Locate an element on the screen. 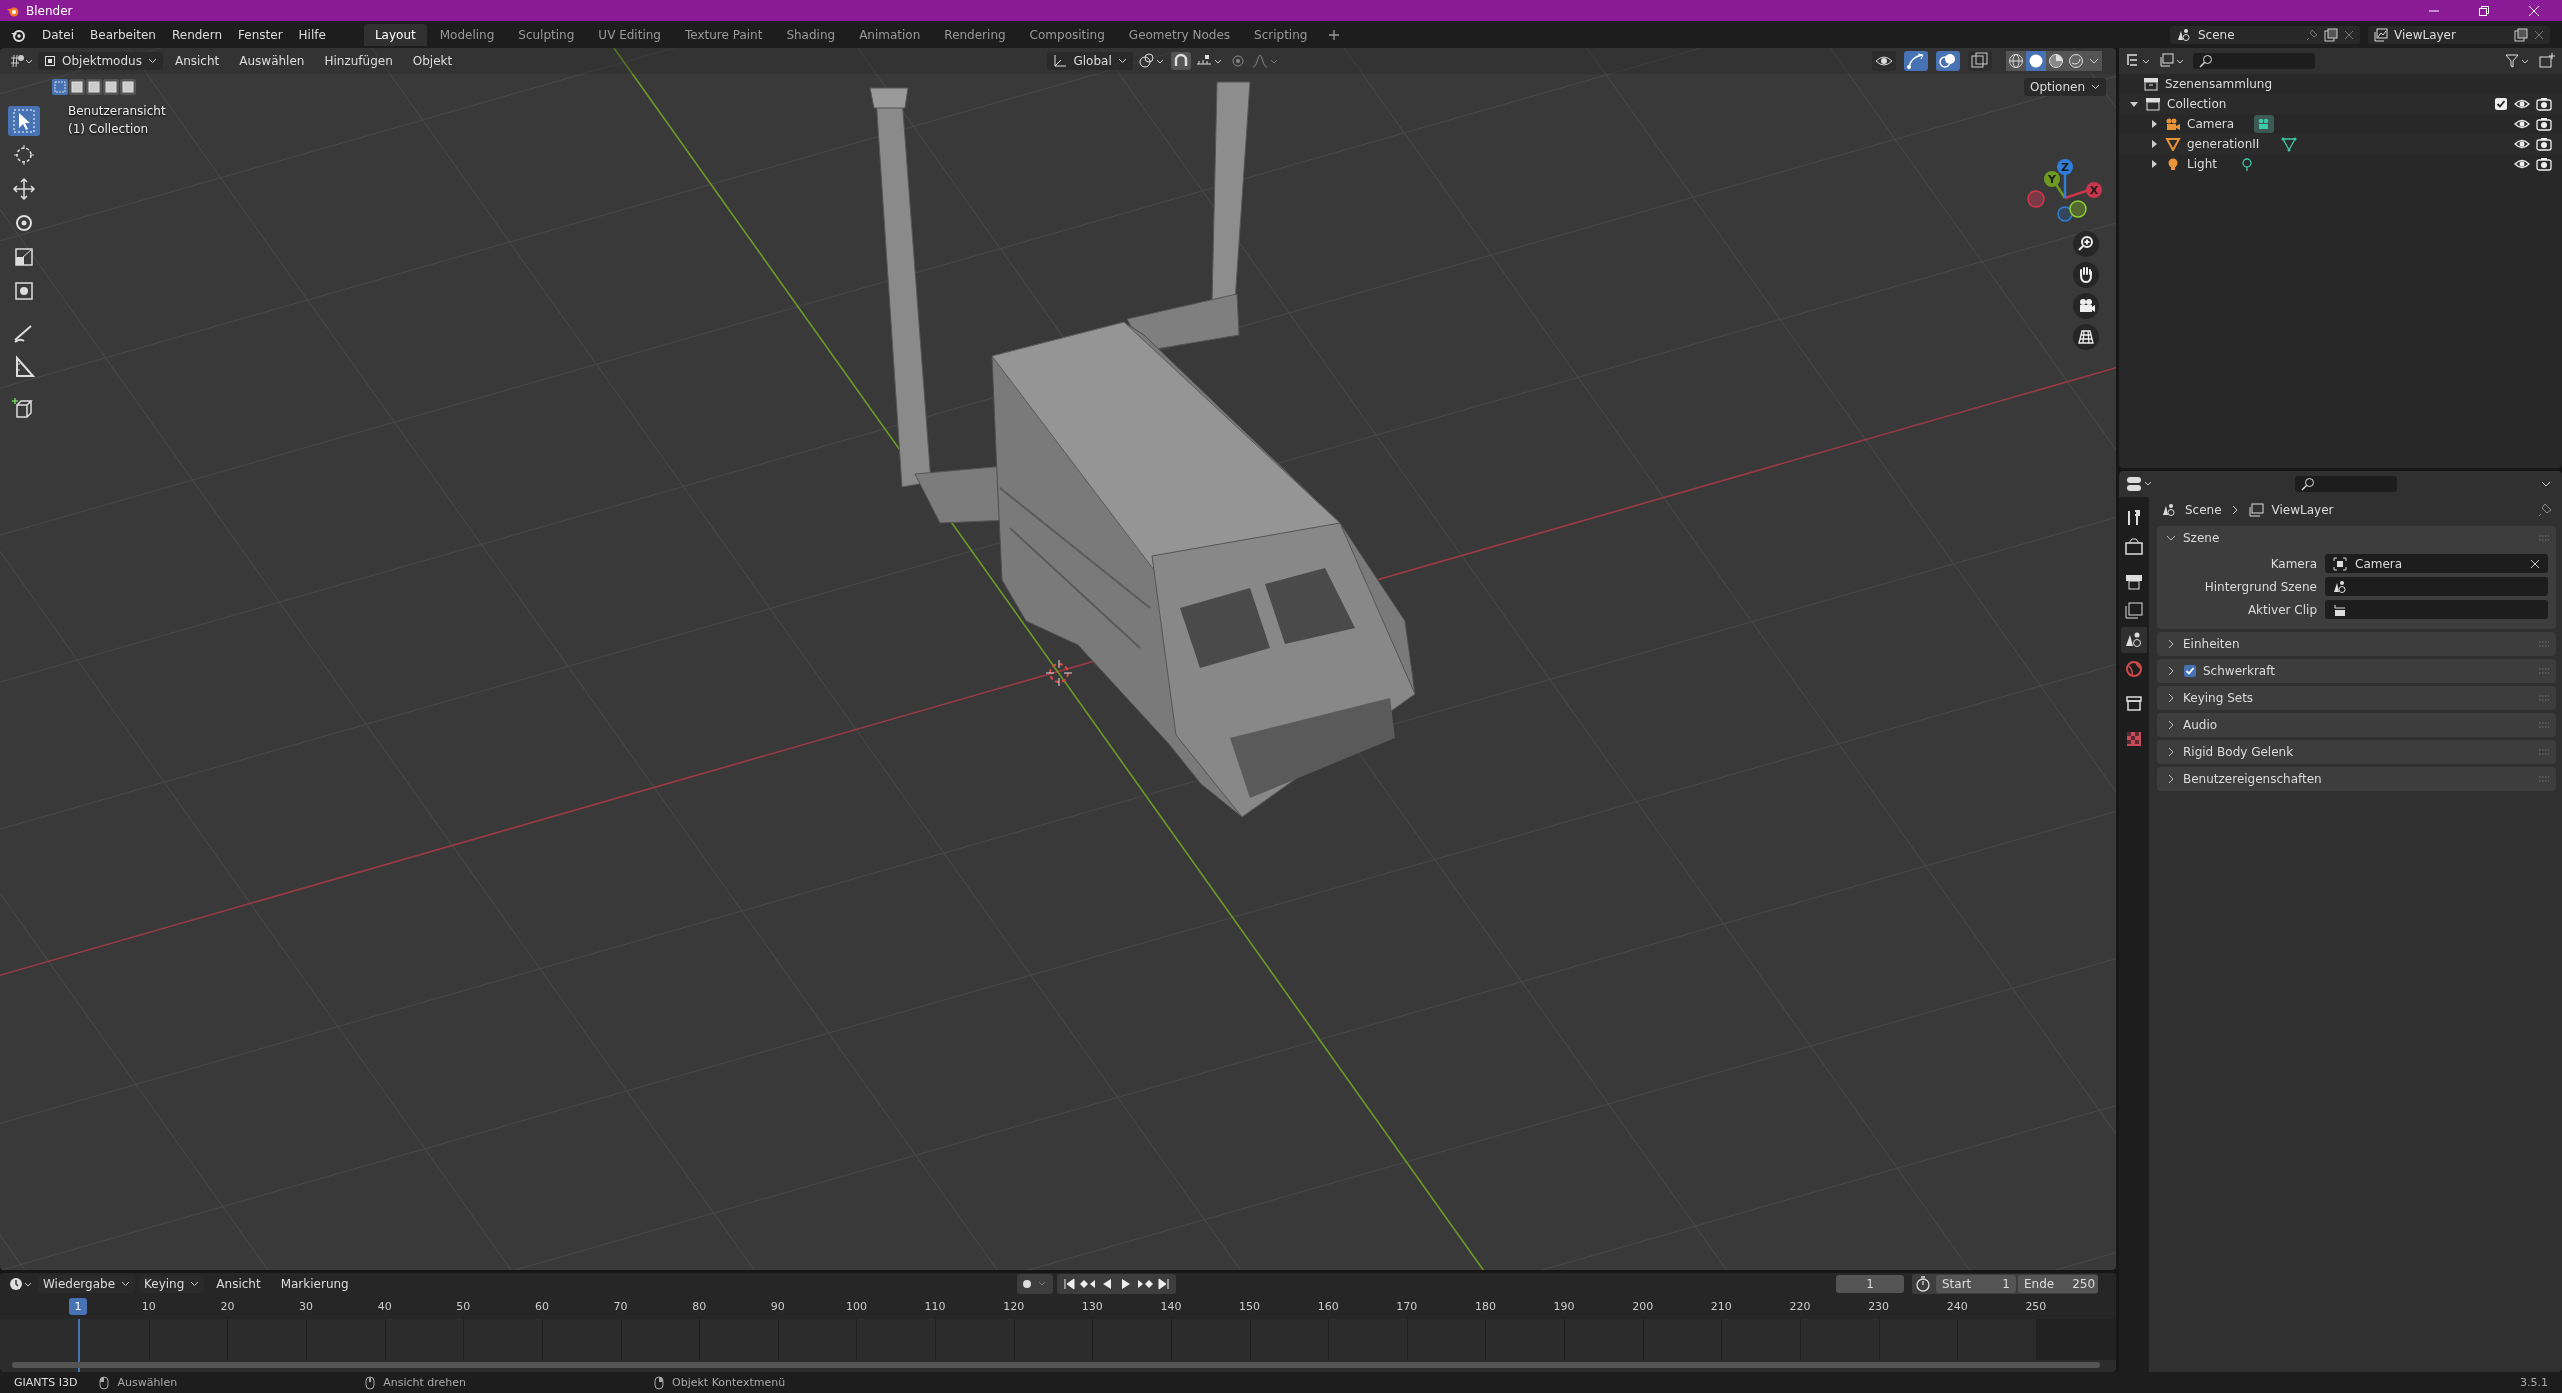 This screenshot has height=1393, width=2562. outliner-item: Light is located at coordinates (2202, 164).